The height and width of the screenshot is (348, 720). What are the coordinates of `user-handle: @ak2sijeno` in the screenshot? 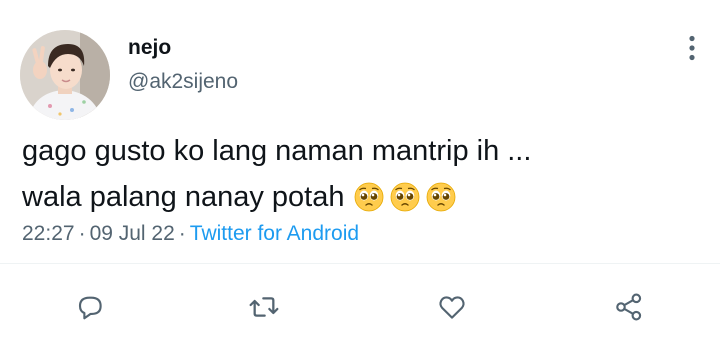 It's located at (183, 82).